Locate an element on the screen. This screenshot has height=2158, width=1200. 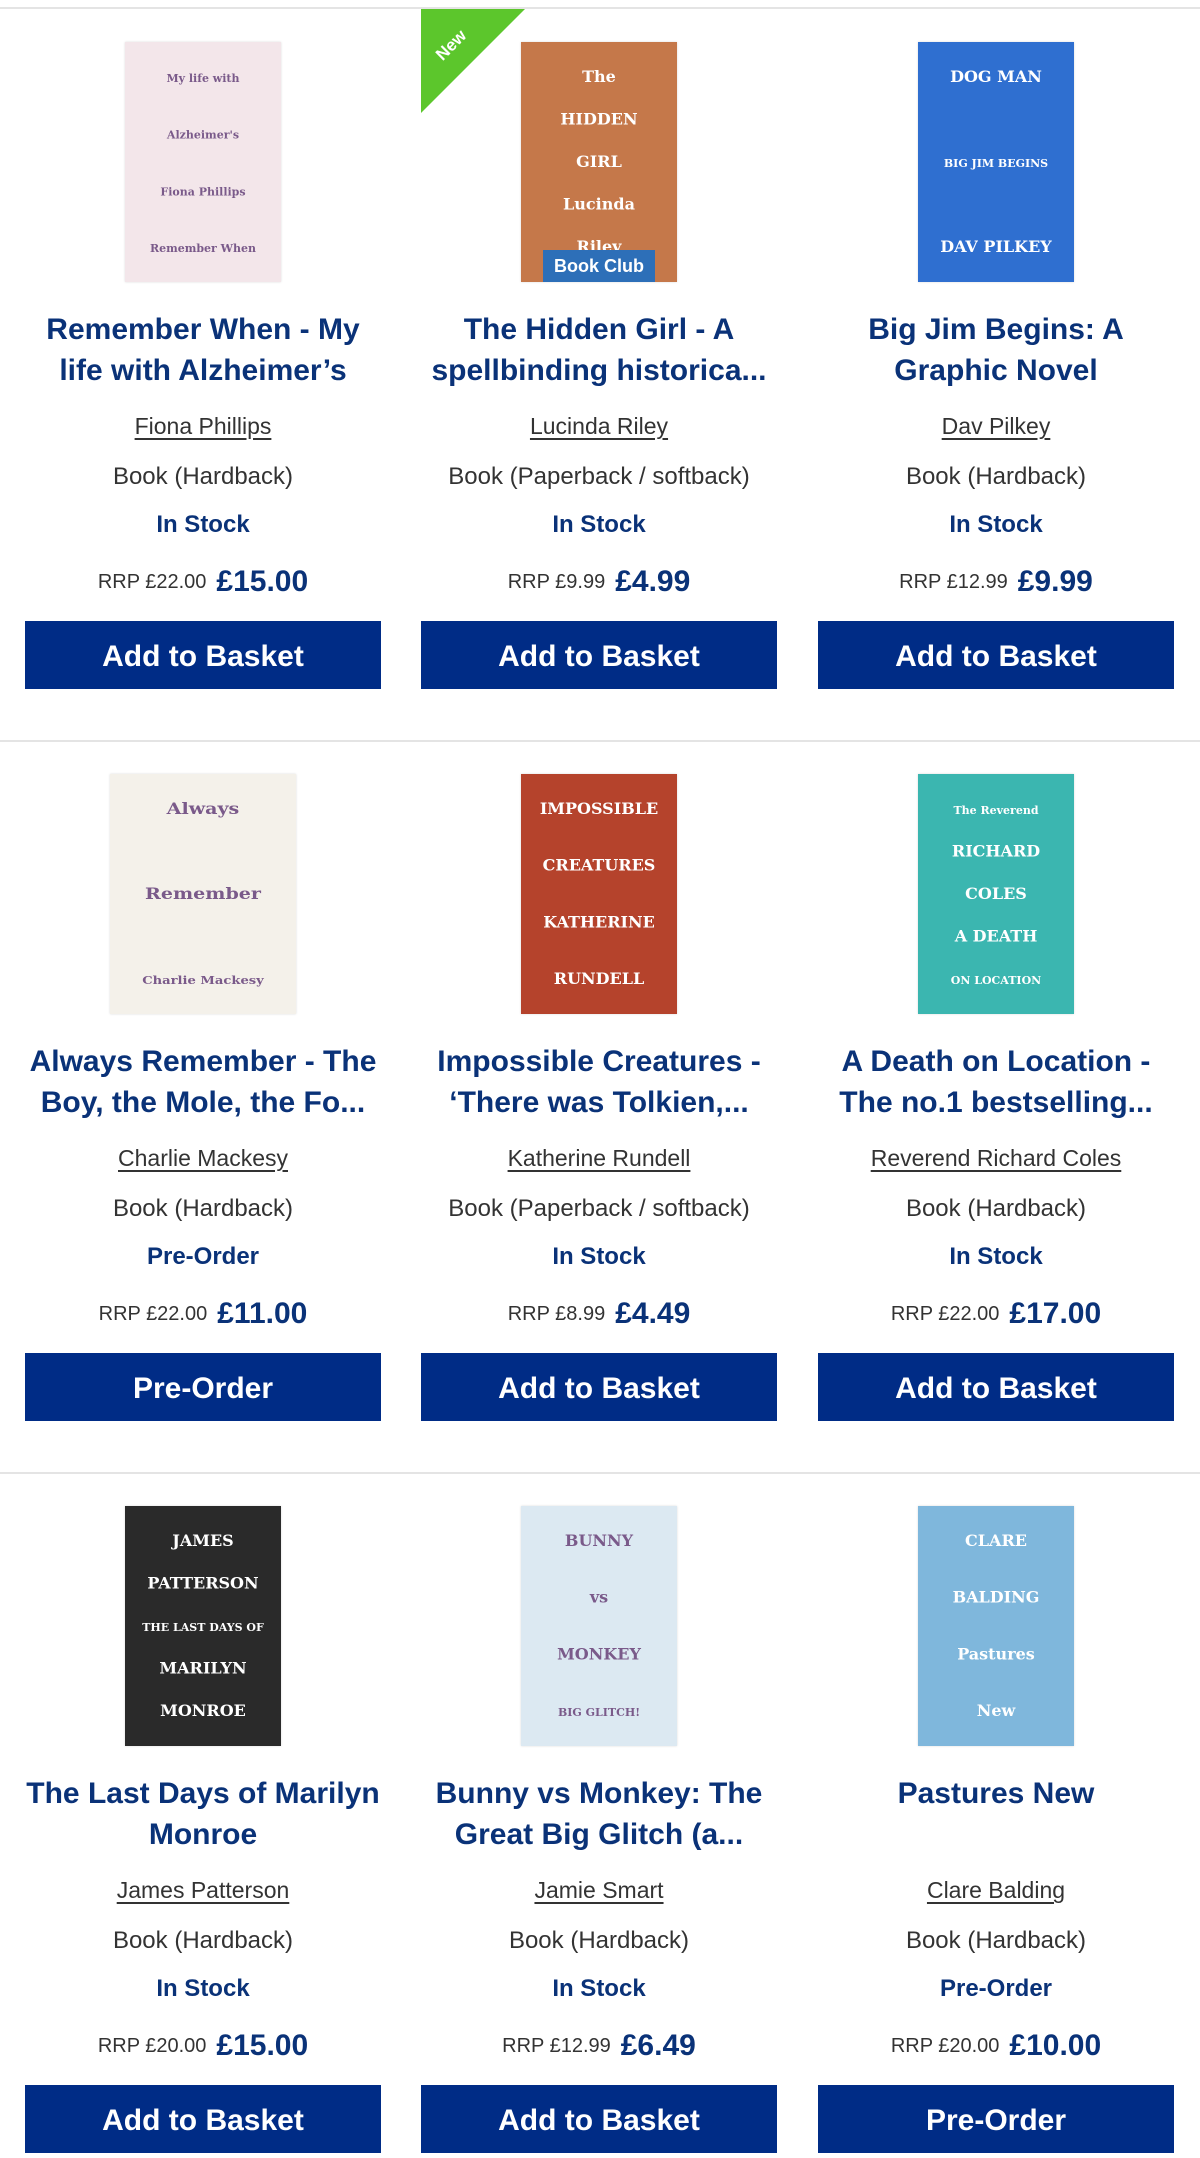
cover-art: BUNNY vs MONKEY BIG GLITCH! is located at coordinates (599, 1626).